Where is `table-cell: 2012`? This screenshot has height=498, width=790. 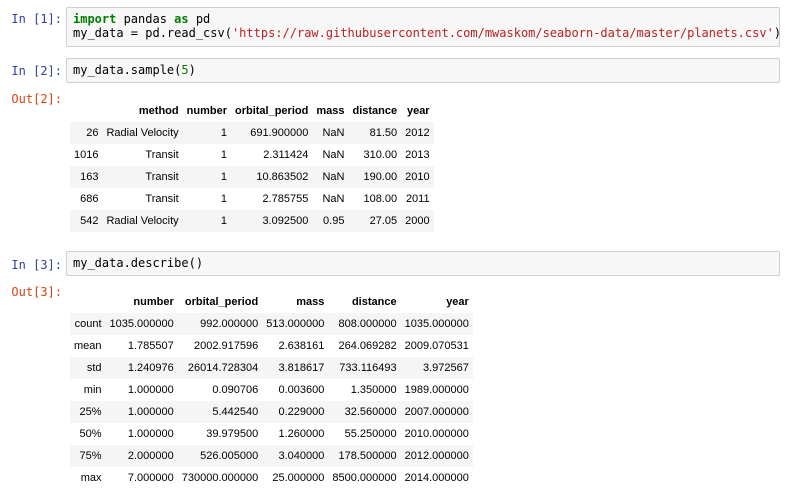
table-cell: 2012 is located at coordinates (417, 133).